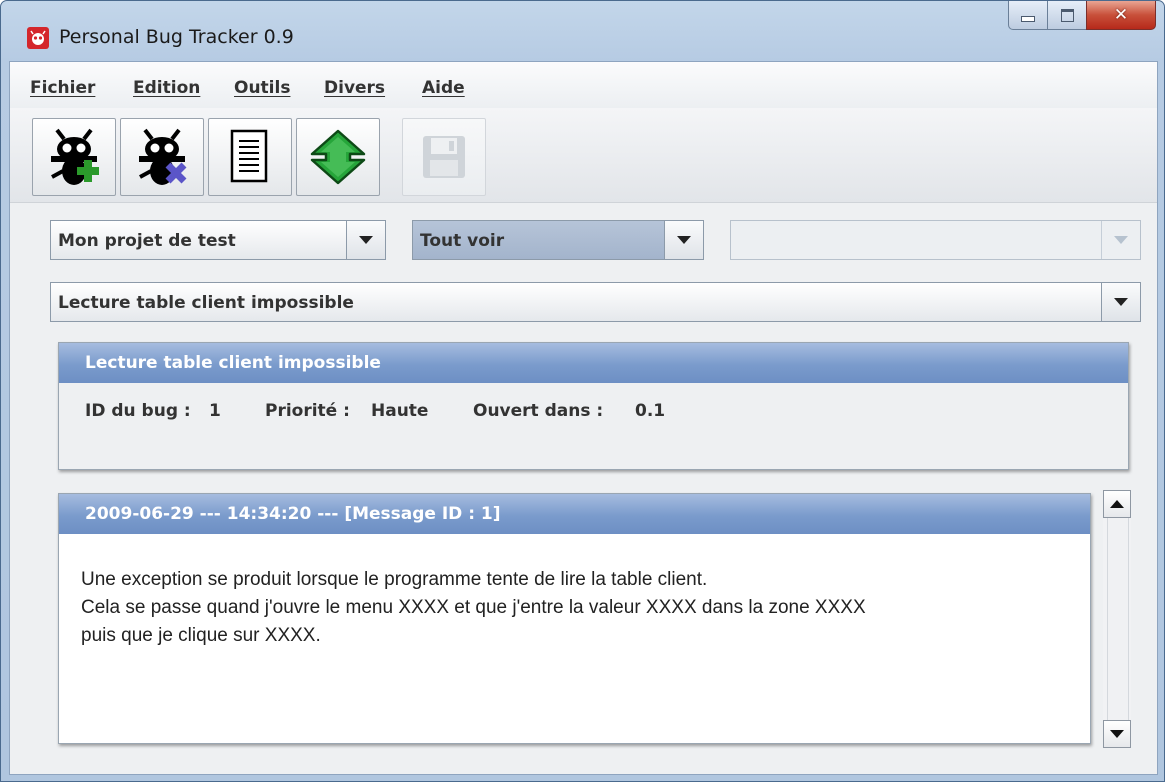 The image size is (1165, 782). I want to click on maximize-icon, so click(1067, 15).